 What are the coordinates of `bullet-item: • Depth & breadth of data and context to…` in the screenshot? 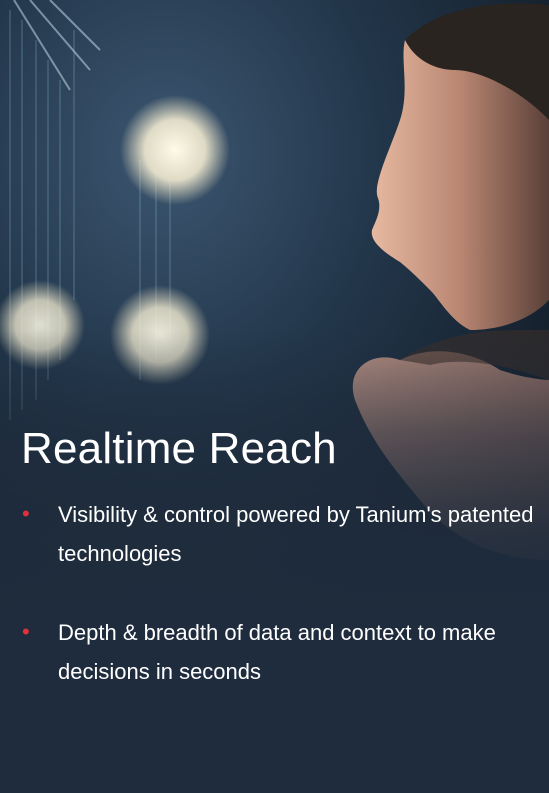 It's located at (282, 652).